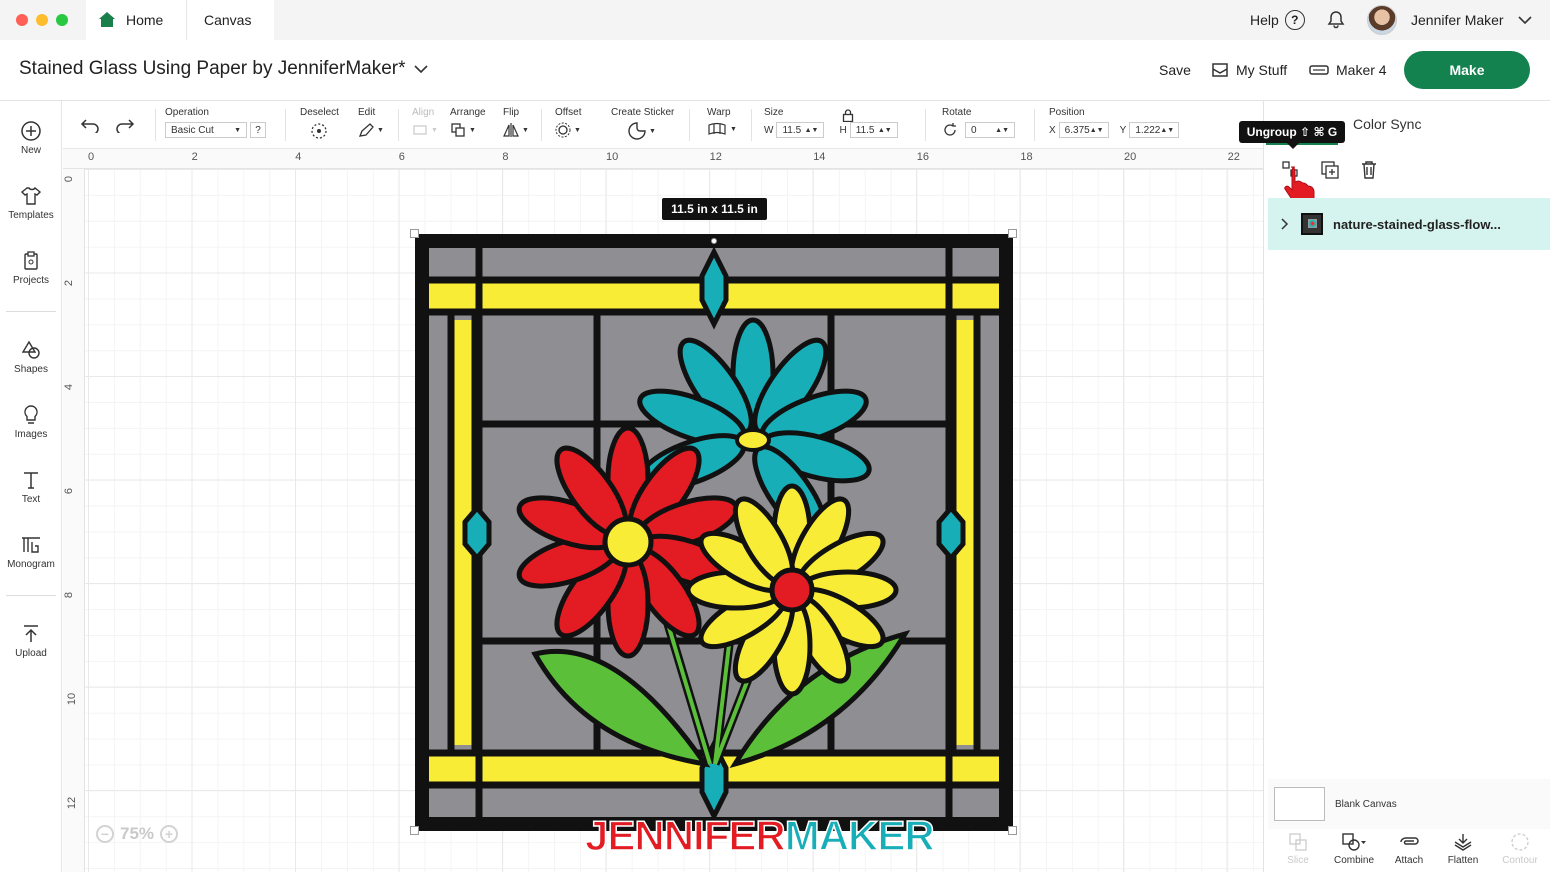 Image resolution: width=1550 pixels, height=872 pixels. I want to click on operation-select: Basic Cut ▼, so click(206, 130).